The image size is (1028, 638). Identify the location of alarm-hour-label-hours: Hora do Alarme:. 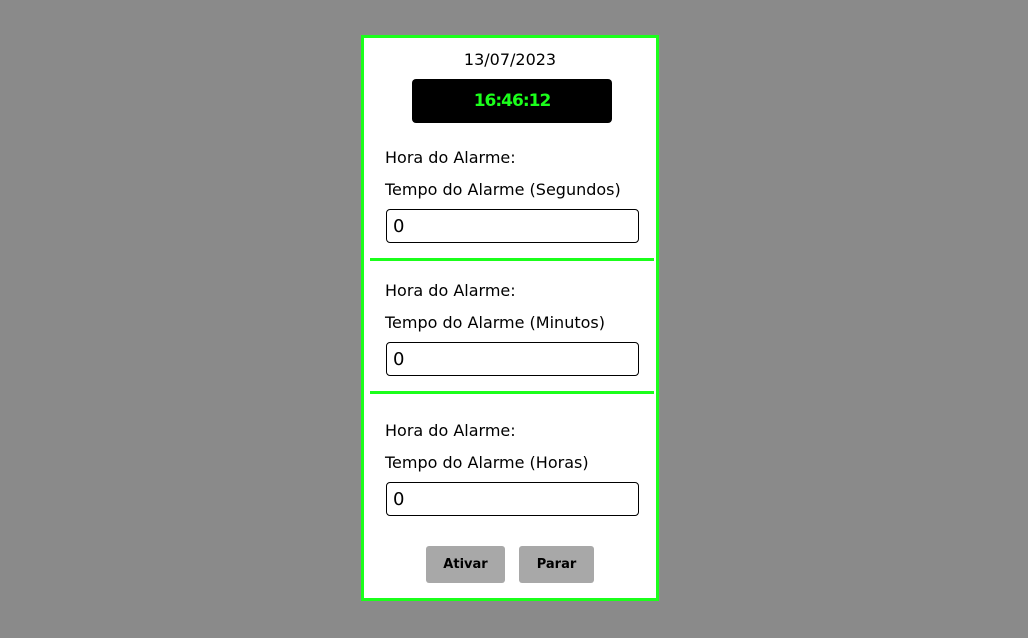
(450, 430).